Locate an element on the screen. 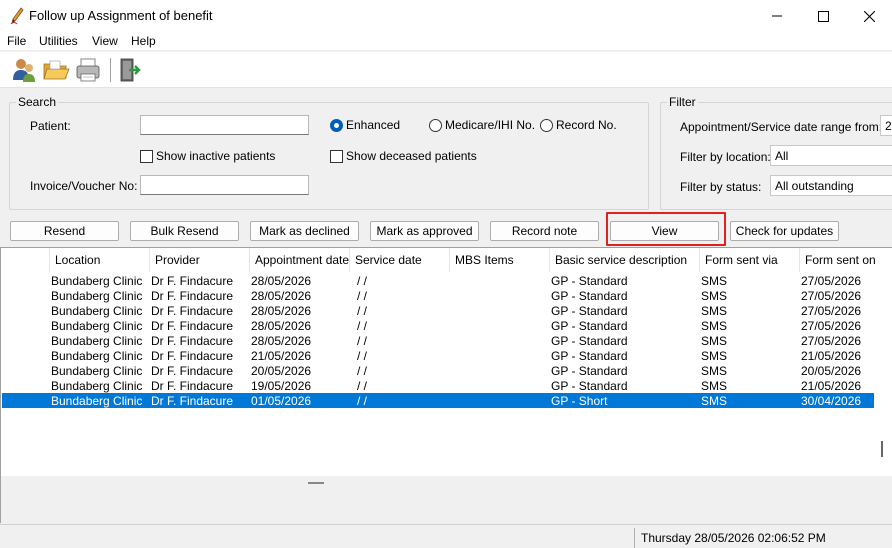 This screenshot has width=892, height=548. exit-door-icon is located at coordinates (129, 70).